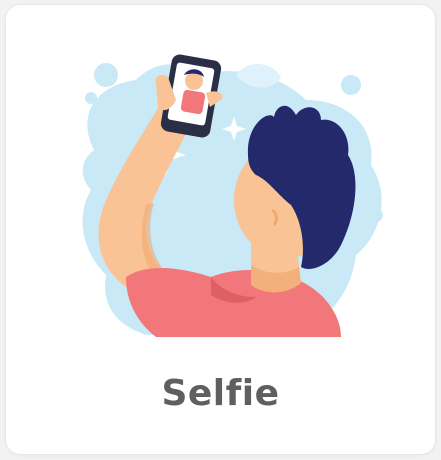 This screenshot has width=441, height=460. Describe the element at coordinates (220, 393) in the screenshot. I see `card-title: Selfie` at that location.